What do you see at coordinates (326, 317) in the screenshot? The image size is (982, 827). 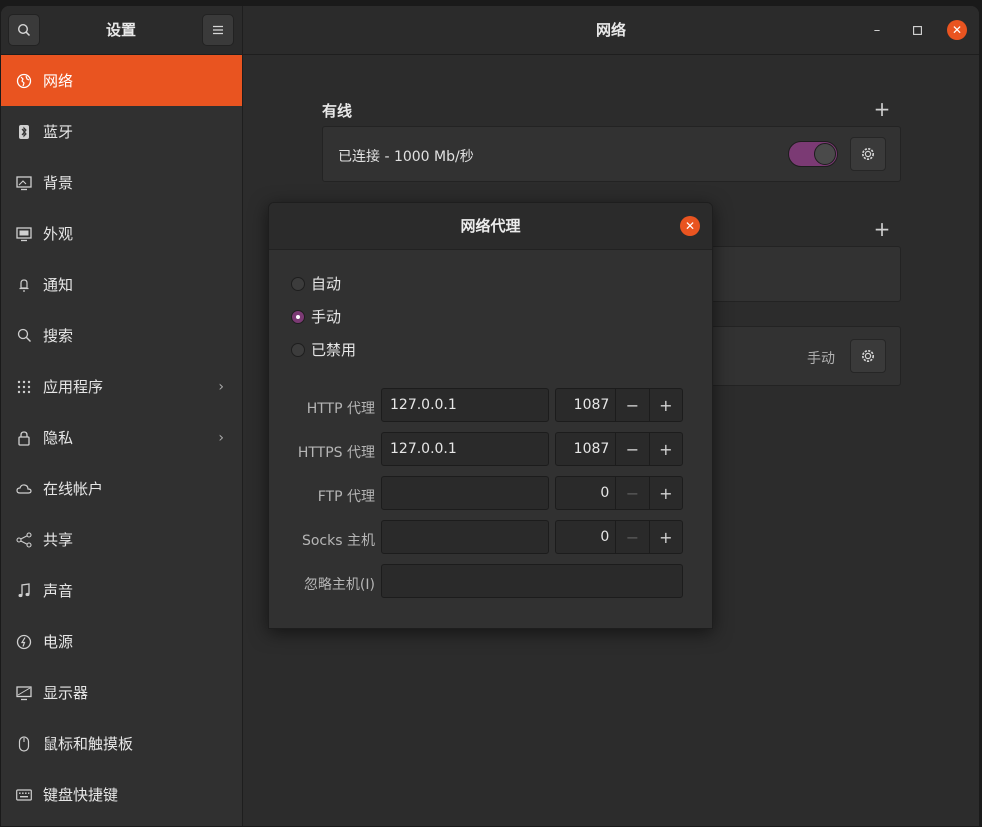 I see `radio-label: 手动` at bounding box center [326, 317].